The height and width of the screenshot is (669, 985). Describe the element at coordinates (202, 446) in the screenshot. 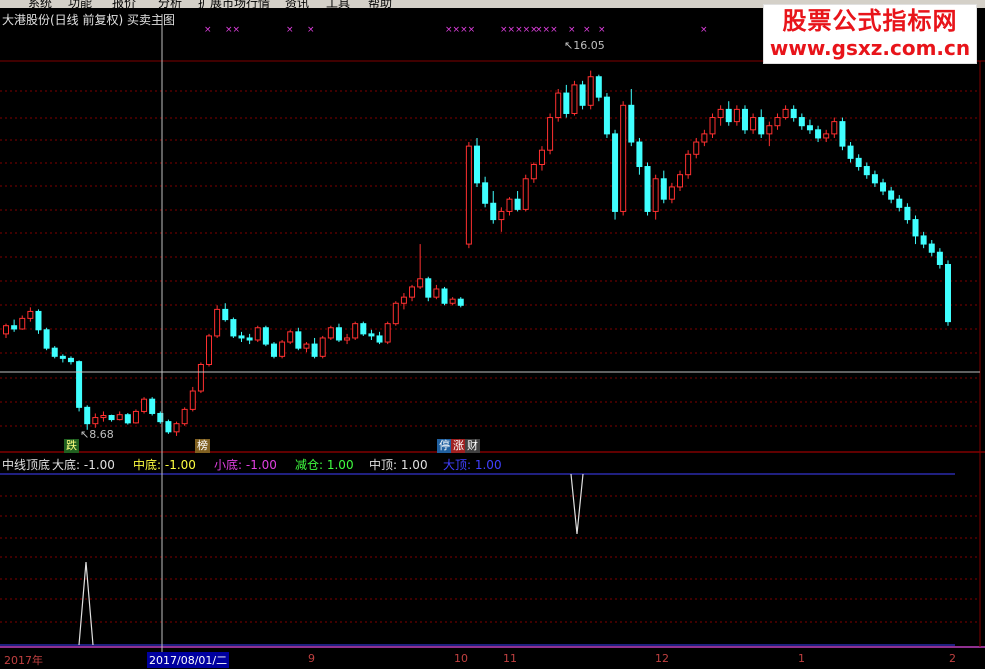

I see `tag-bang: 榜` at that location.